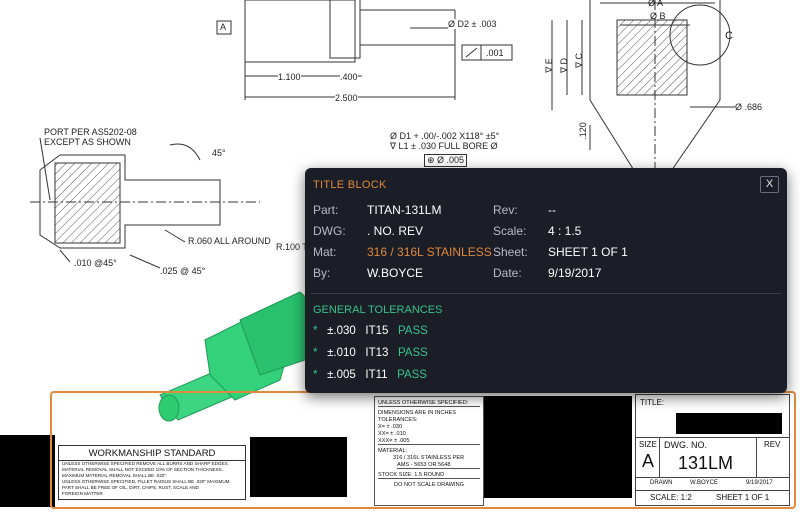 This screenshot has width=800, height=512. Describe the element at coordinates (183, 271) in the screenshot. I see `dim-025: .025 @ 45°` at that location.